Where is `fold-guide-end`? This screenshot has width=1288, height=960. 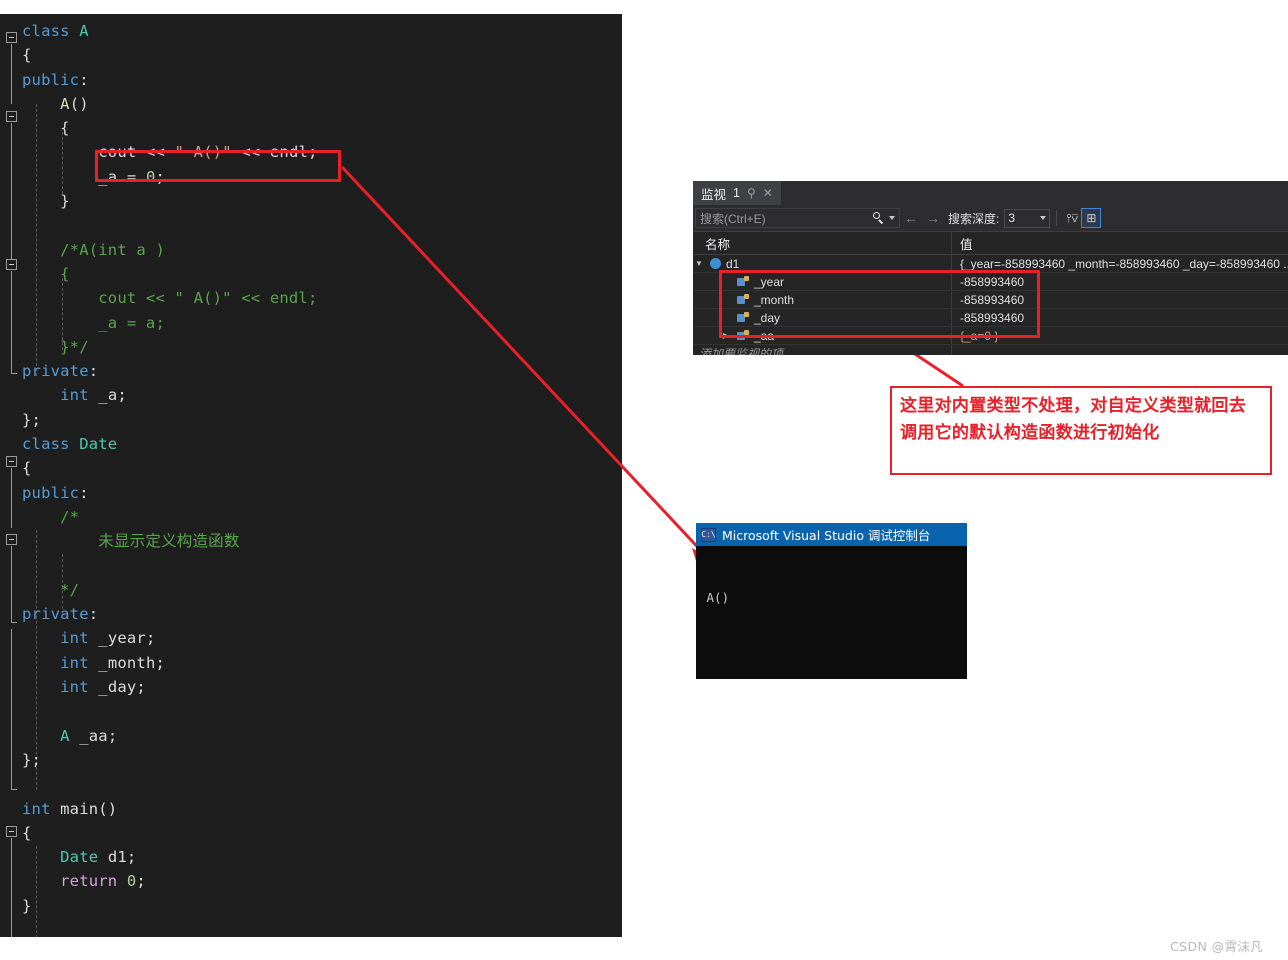 fold-guide-end is located at coordinates (14, 789).